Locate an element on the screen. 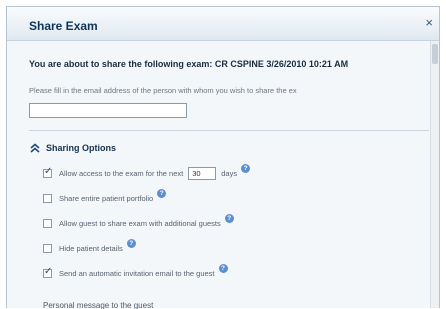 Image resolution: width=446 pixels, height=309 pixels. scrollbar-thumb is located at coordinates (435, 54).